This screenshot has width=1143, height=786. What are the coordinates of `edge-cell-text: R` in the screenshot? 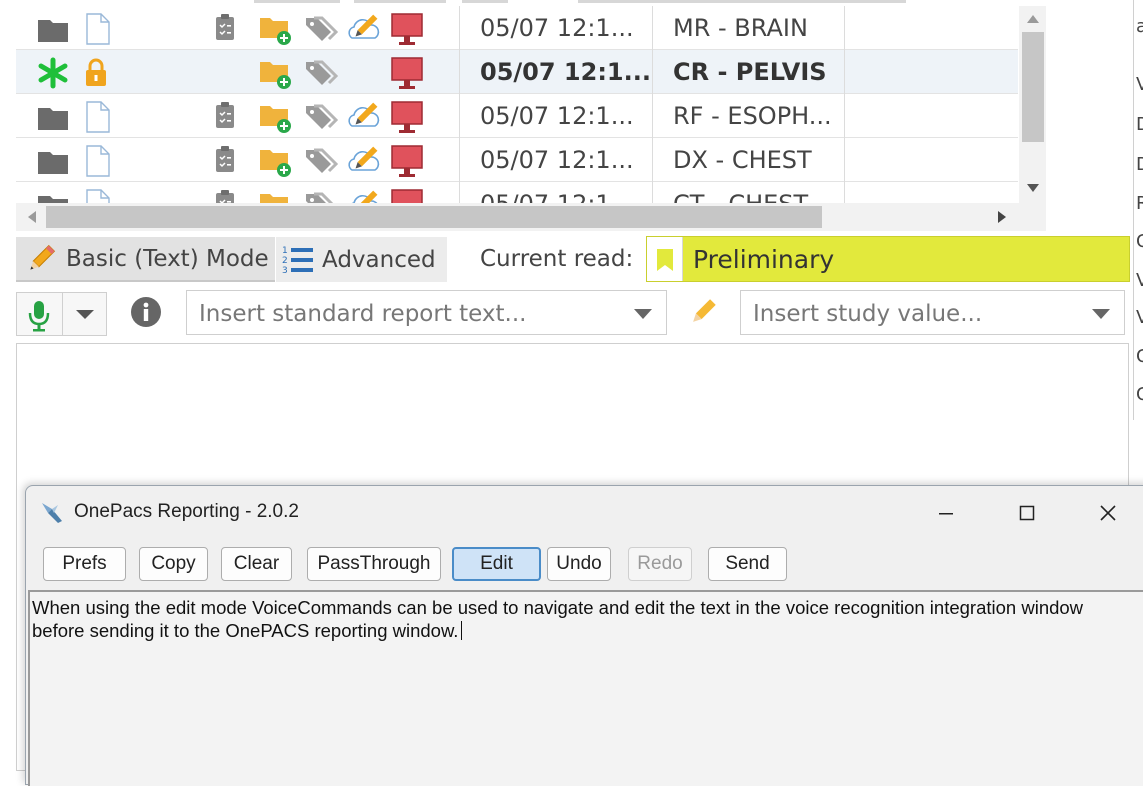 It's located at (1139, 203).